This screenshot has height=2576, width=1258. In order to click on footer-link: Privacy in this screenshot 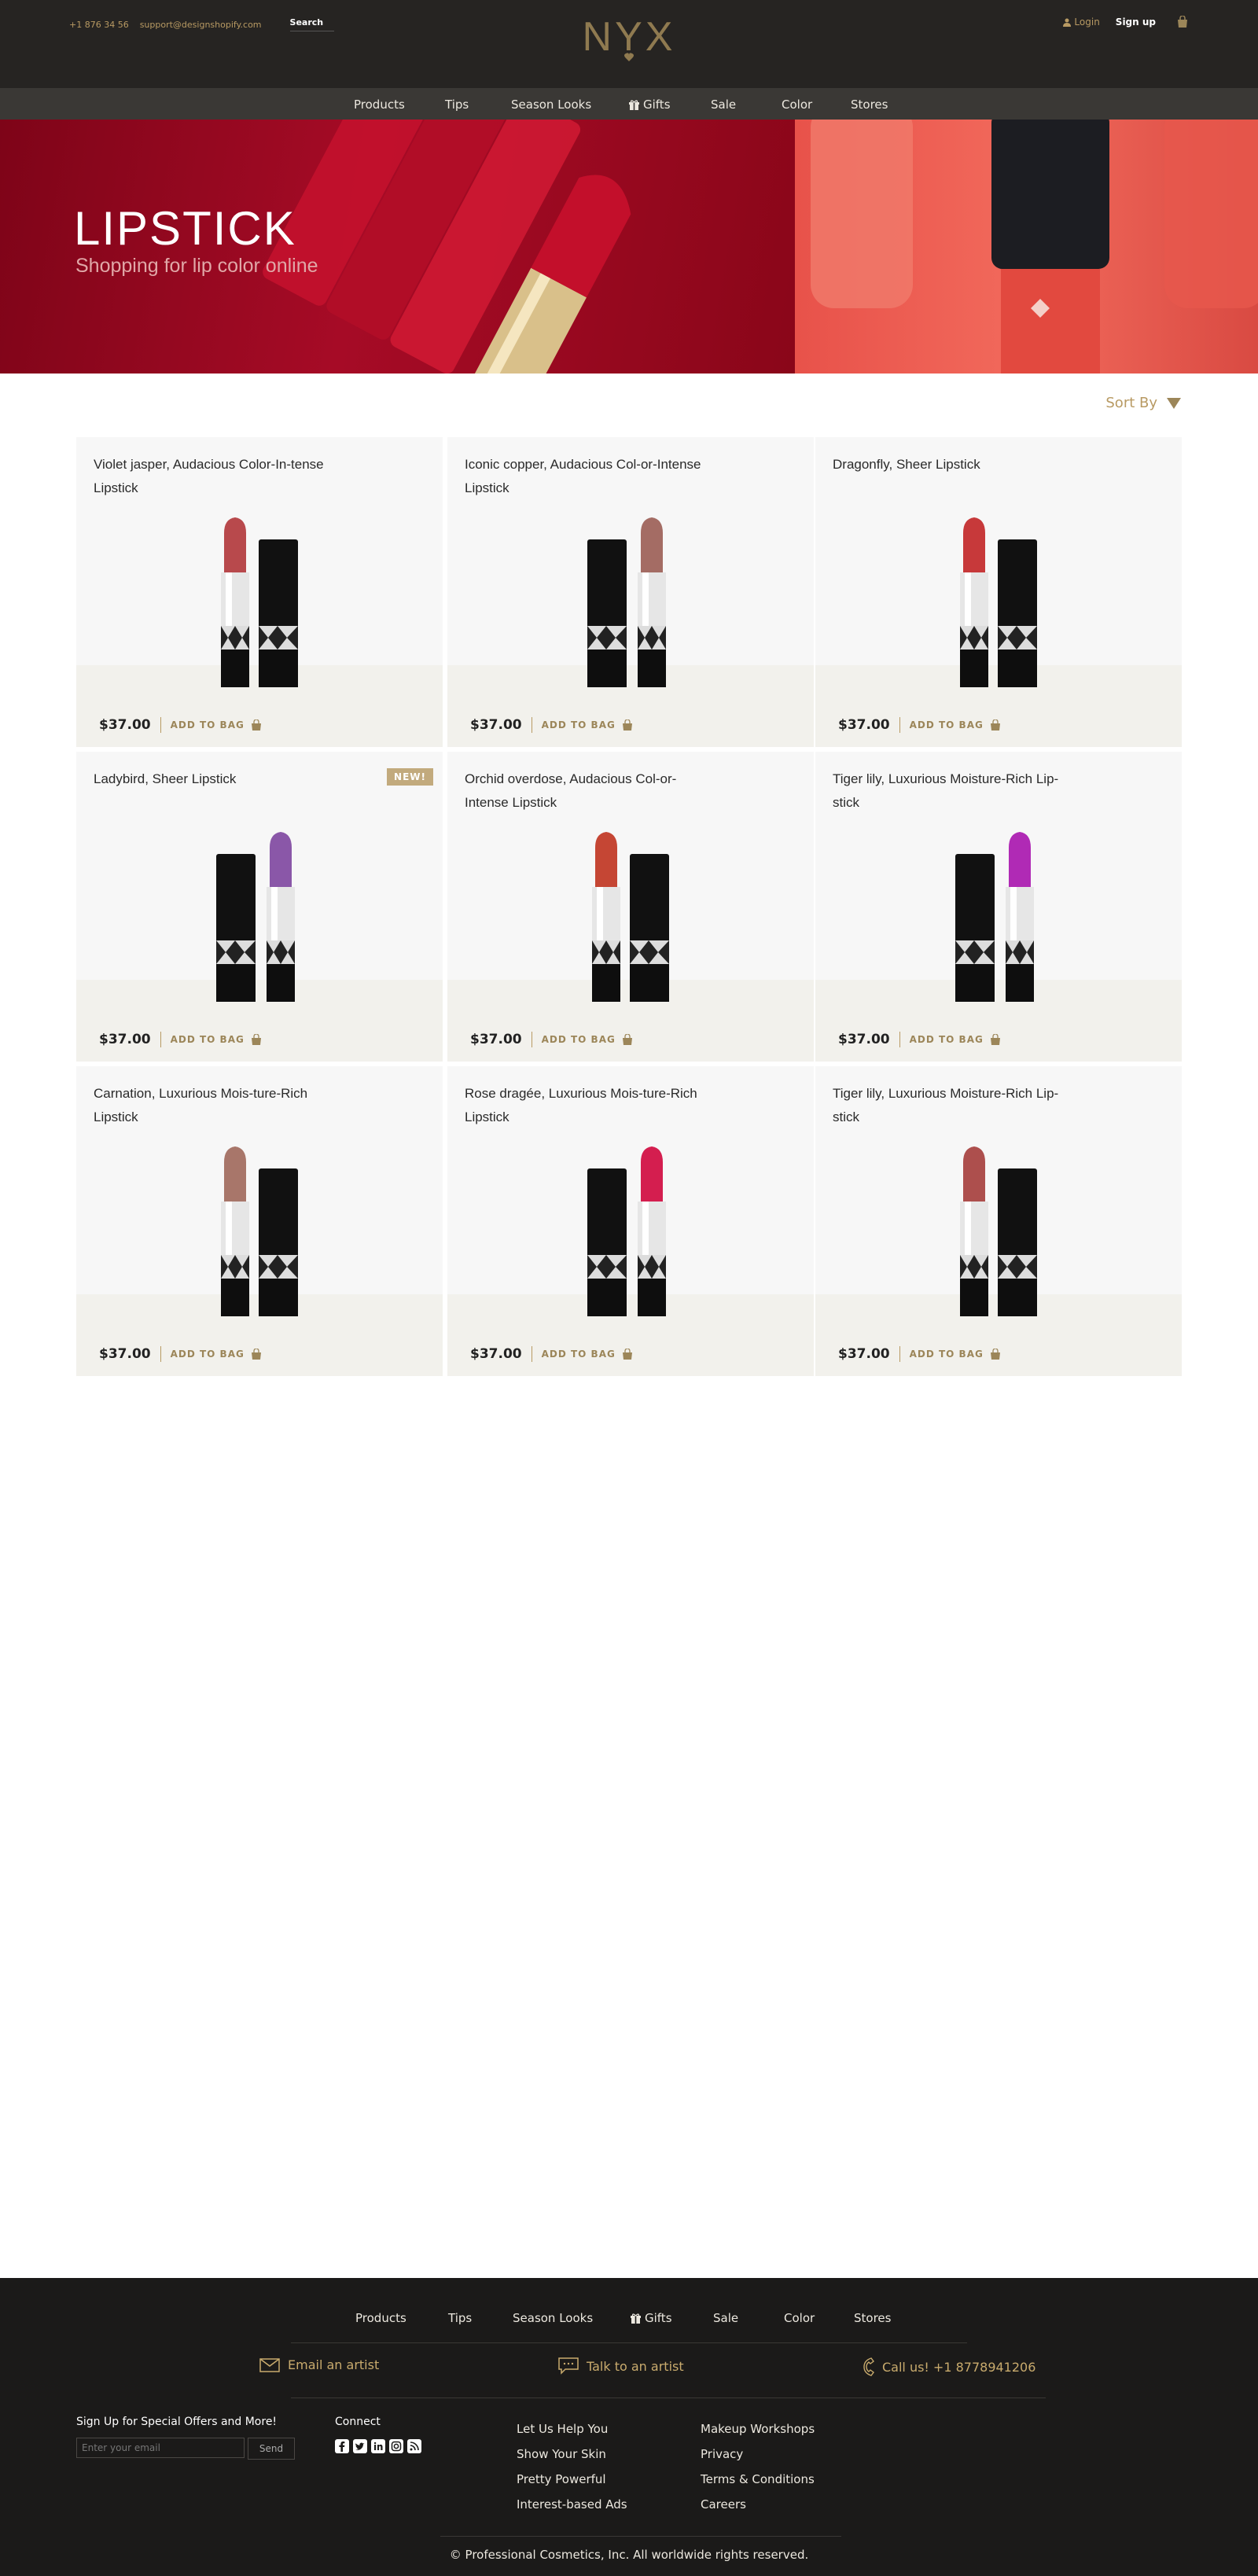, I will do `click(758, 2454)`.